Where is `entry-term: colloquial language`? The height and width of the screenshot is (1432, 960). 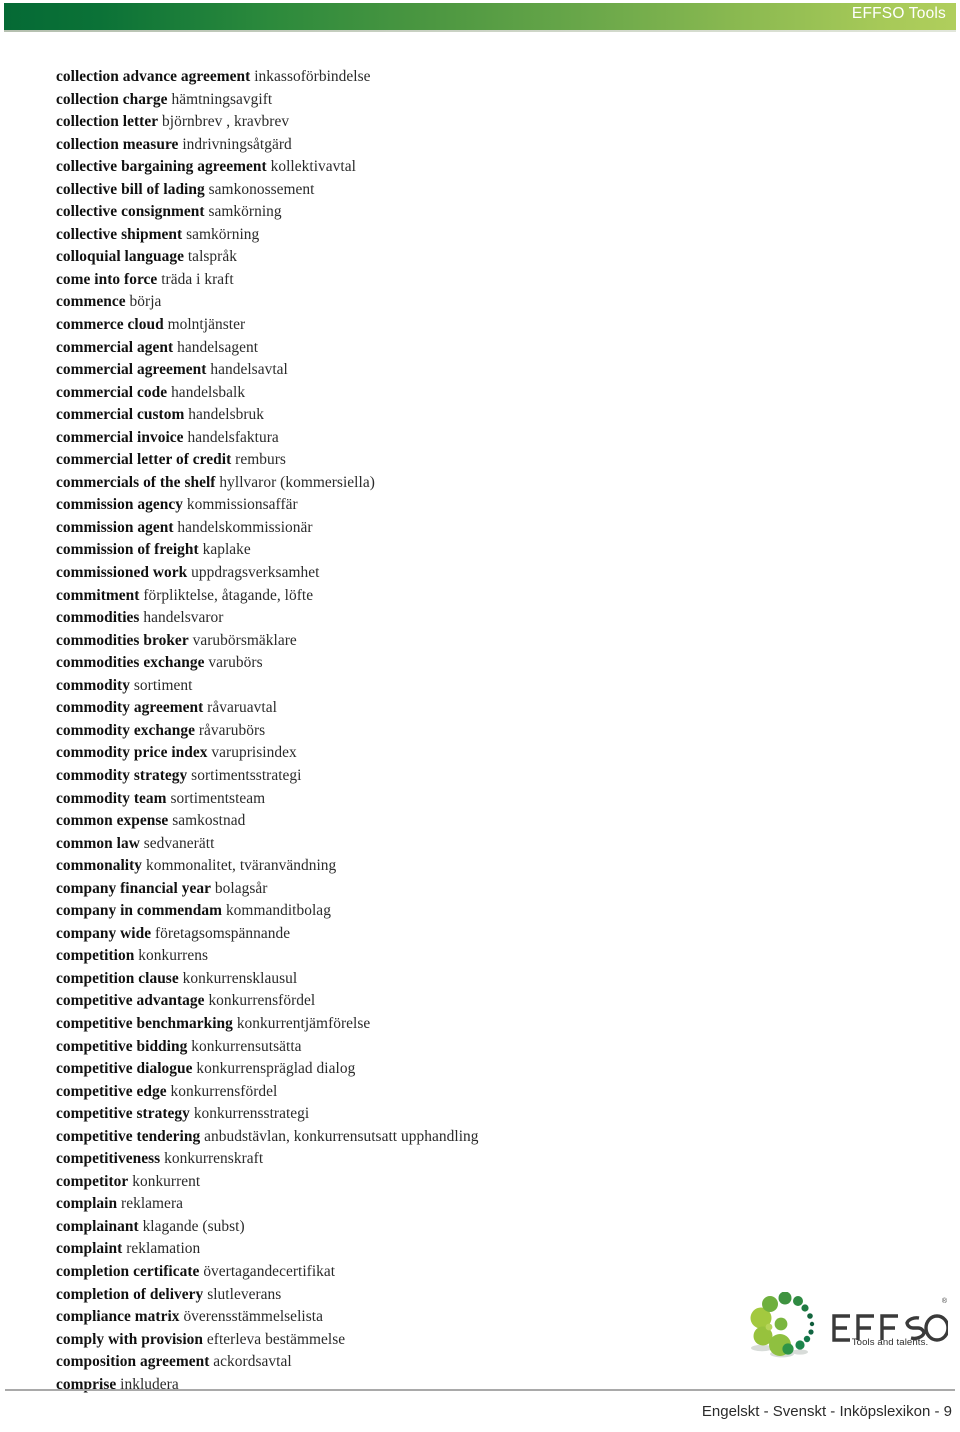
entry-term: colloquial language is located at coordinates (120, 257).